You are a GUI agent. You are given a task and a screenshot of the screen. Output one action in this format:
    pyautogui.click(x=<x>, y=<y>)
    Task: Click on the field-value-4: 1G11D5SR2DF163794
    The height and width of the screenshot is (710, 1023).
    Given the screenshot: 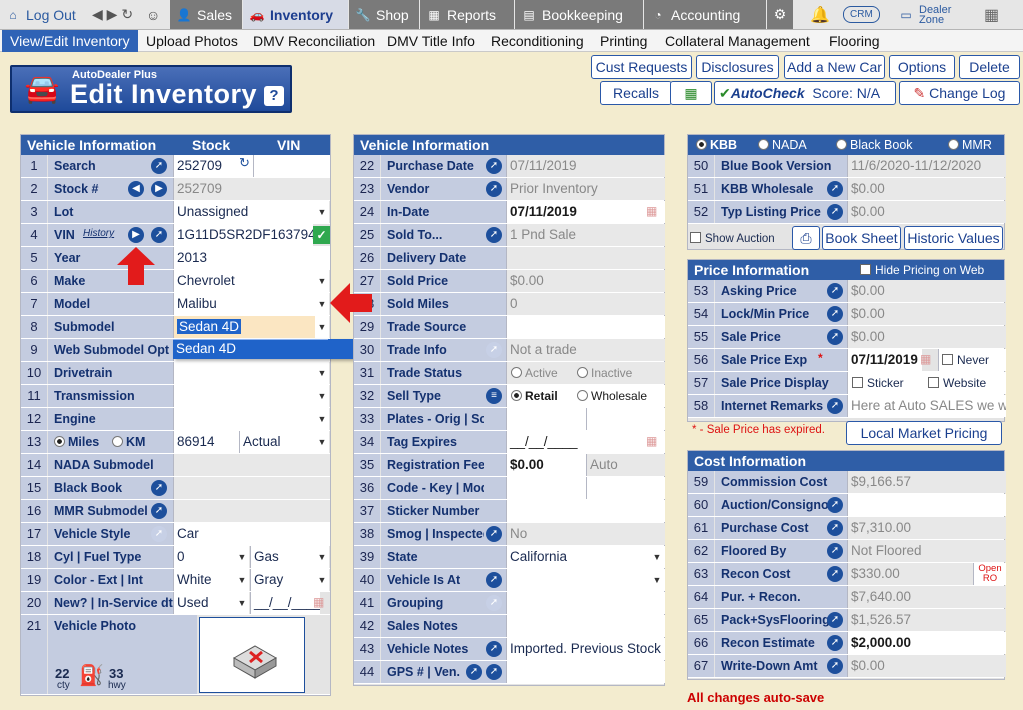 What is the action you would take?
    pyautogui.click(x=243, y=235)
    